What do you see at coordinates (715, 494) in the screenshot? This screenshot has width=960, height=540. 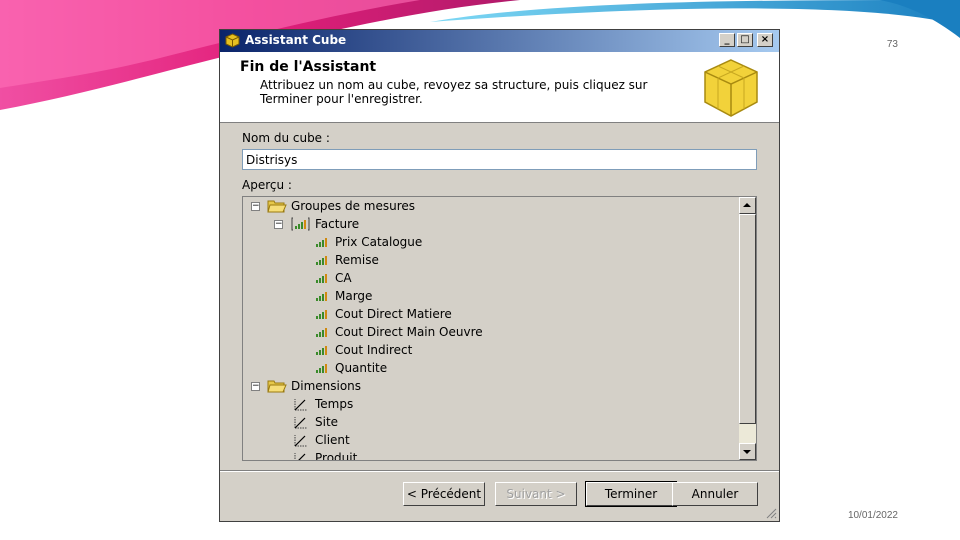 I see `cancel-button: Annuler` at bounding box center [715, 494].